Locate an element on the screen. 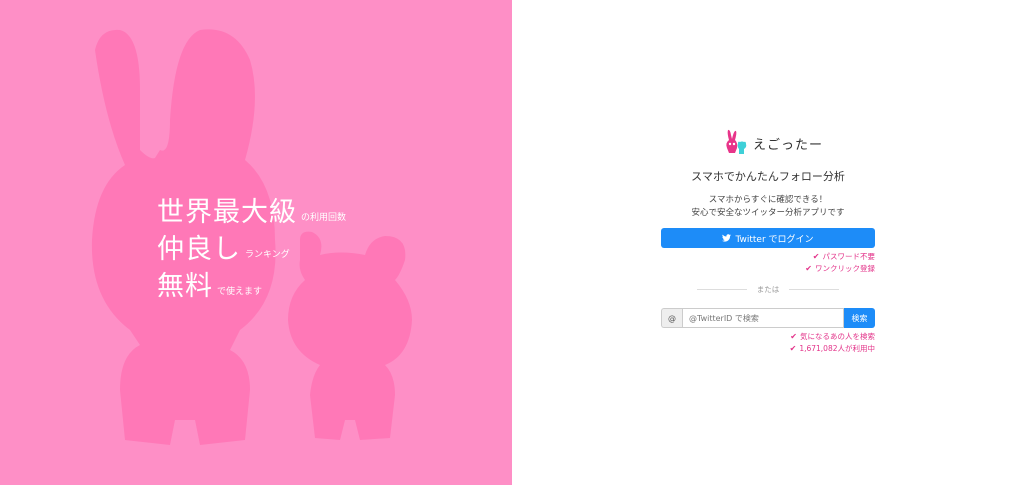 This screenshot has height=485, width=1024. twitter-login-label: Twitter でログイン is located at coordinates (774, 239).